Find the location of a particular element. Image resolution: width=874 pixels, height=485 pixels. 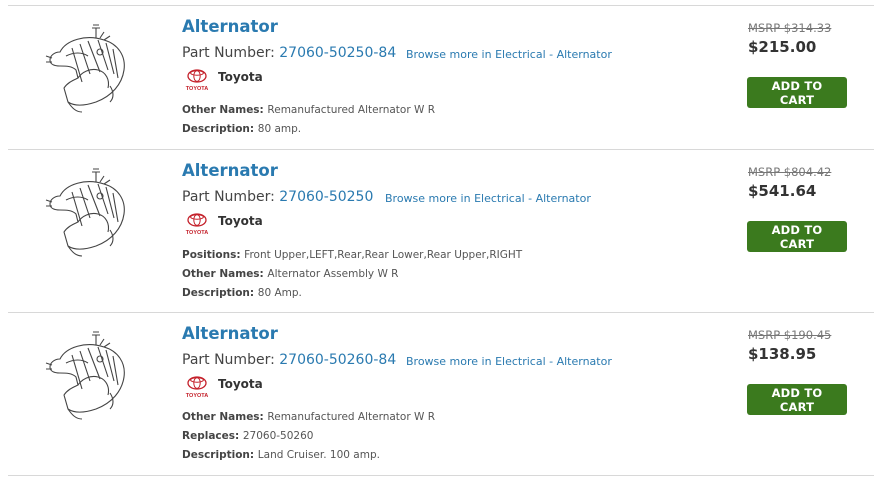

description-value: 80 Amp. is located at coordinates (279, 293).